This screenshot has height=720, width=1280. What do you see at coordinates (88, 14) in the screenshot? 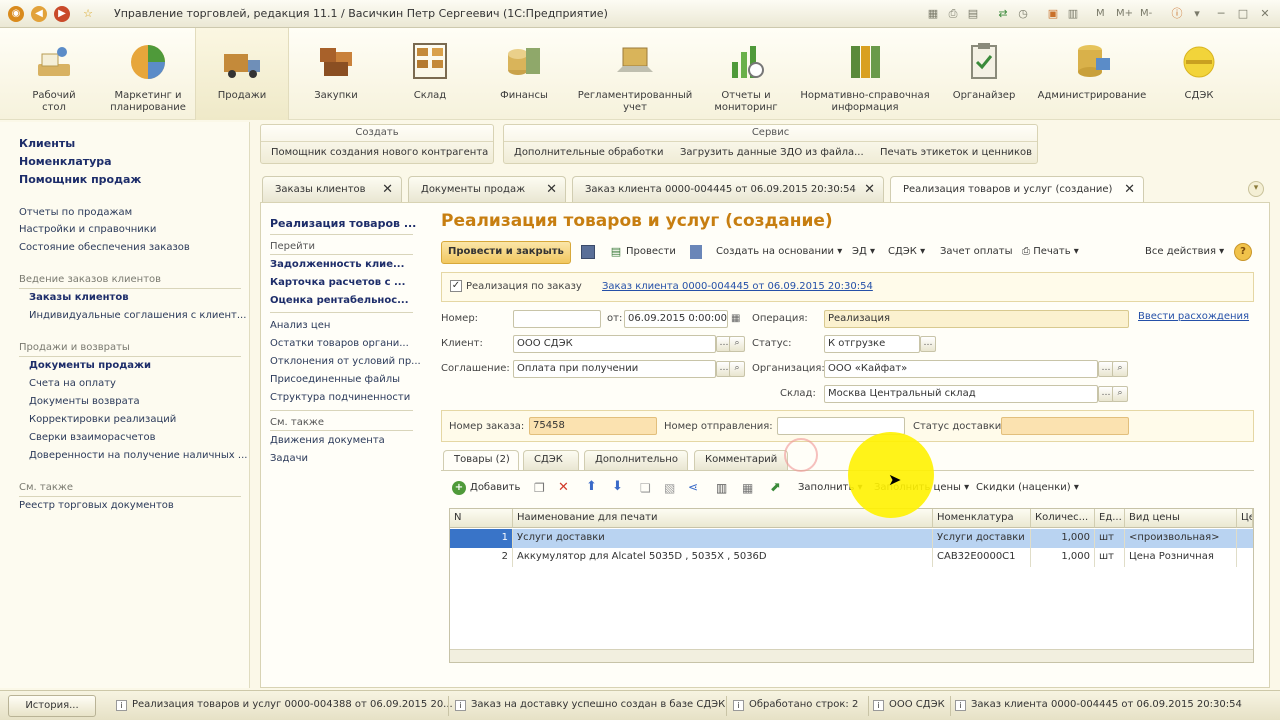
I see `favorites-star-icon: ☆` at bounding box center [88, 14].